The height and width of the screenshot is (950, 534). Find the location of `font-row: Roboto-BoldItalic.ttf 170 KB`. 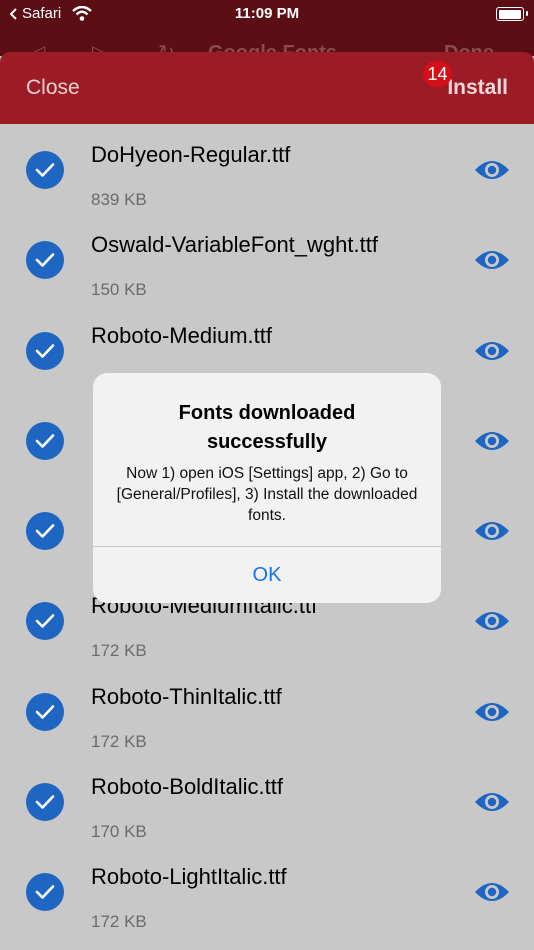

font-row: Roboto-BoldItalic.ttf 170 KB is located at coordinates (267, 801).